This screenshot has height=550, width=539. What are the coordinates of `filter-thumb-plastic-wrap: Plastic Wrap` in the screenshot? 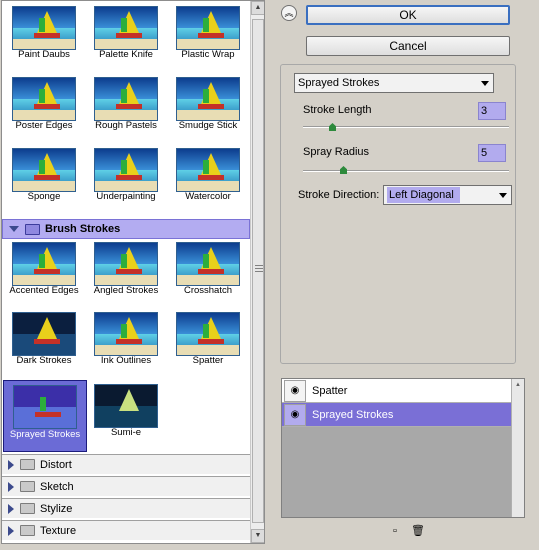 It's located at (208, 31).